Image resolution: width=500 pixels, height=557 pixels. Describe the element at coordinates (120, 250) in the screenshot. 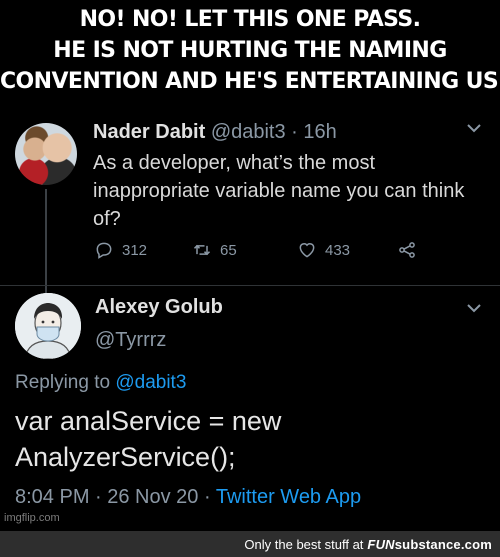

I see `reply-action: 312` at that location.